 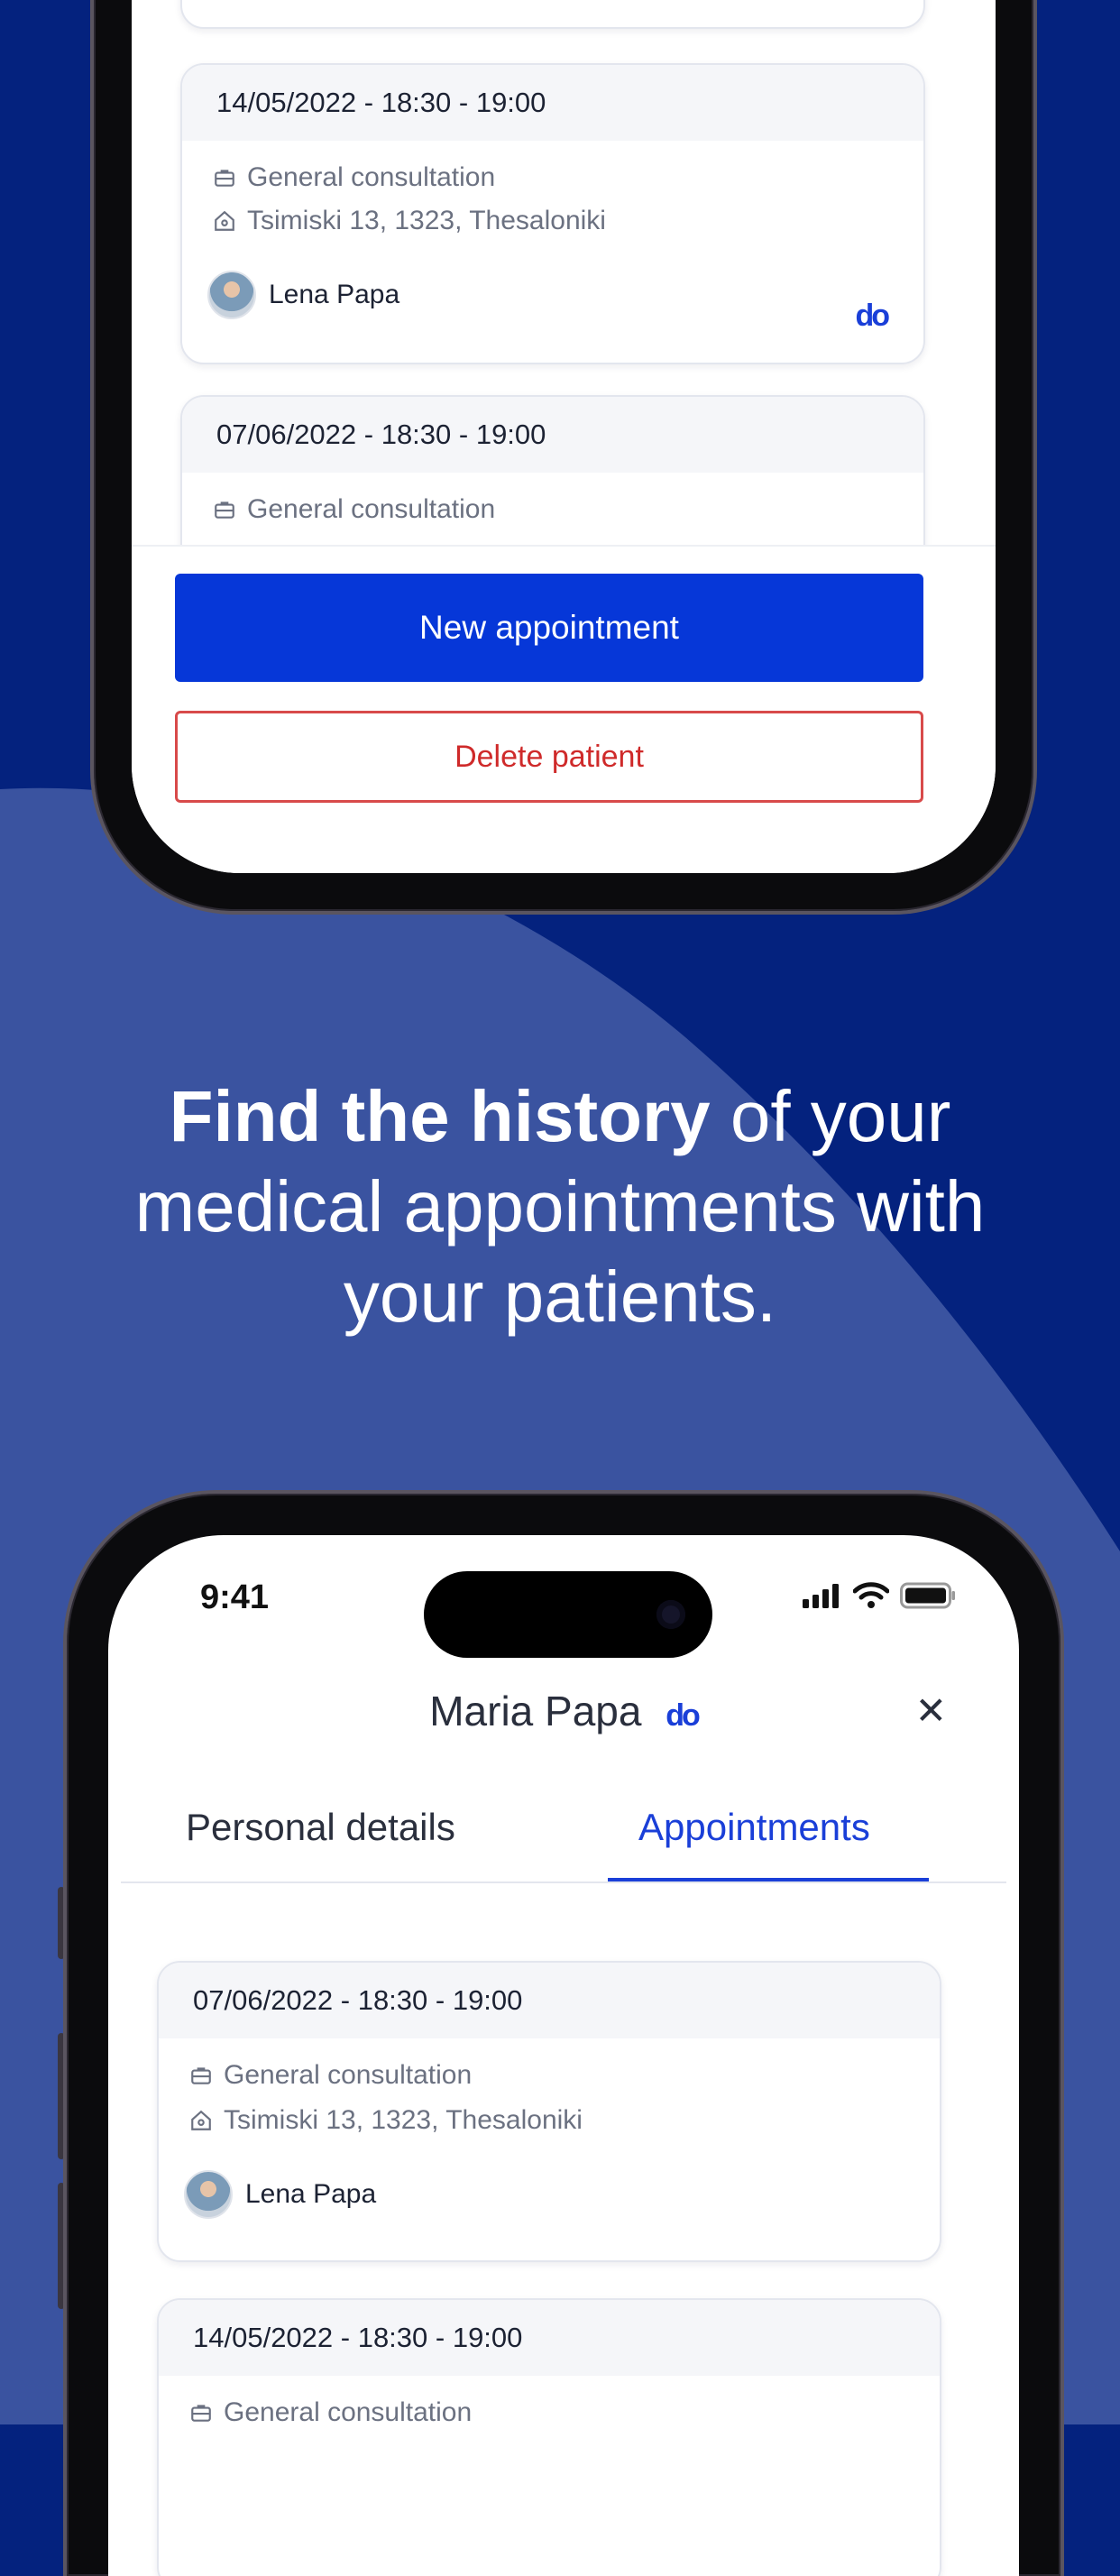 I want to click on dynamic-island, so click(x=568, y=1615).